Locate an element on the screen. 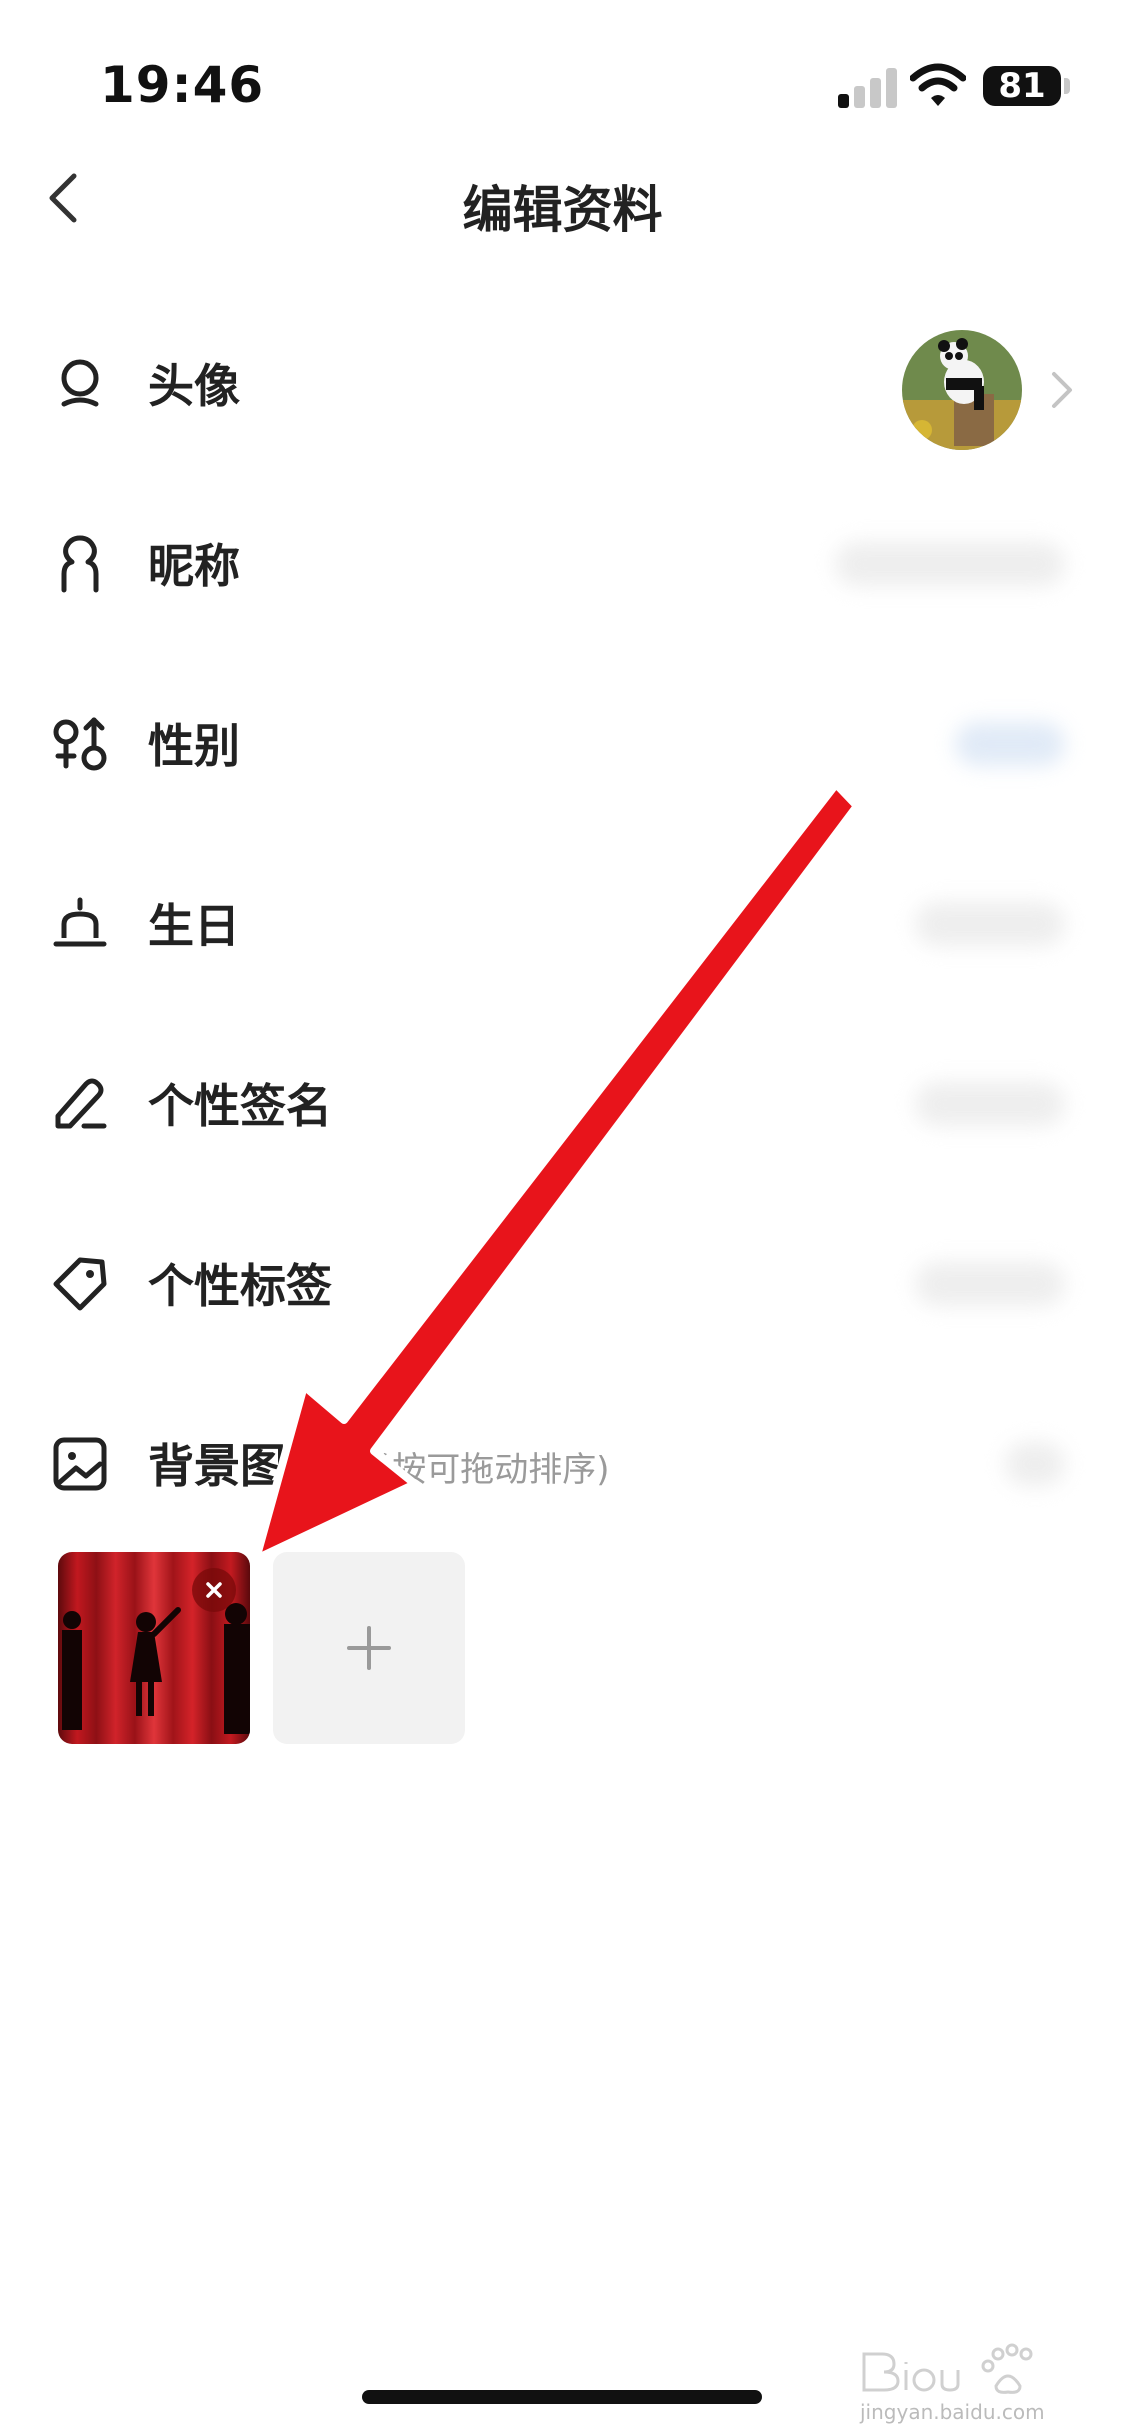 The image size is (1125, 2436). avatar is located at coordinates (962, 390).